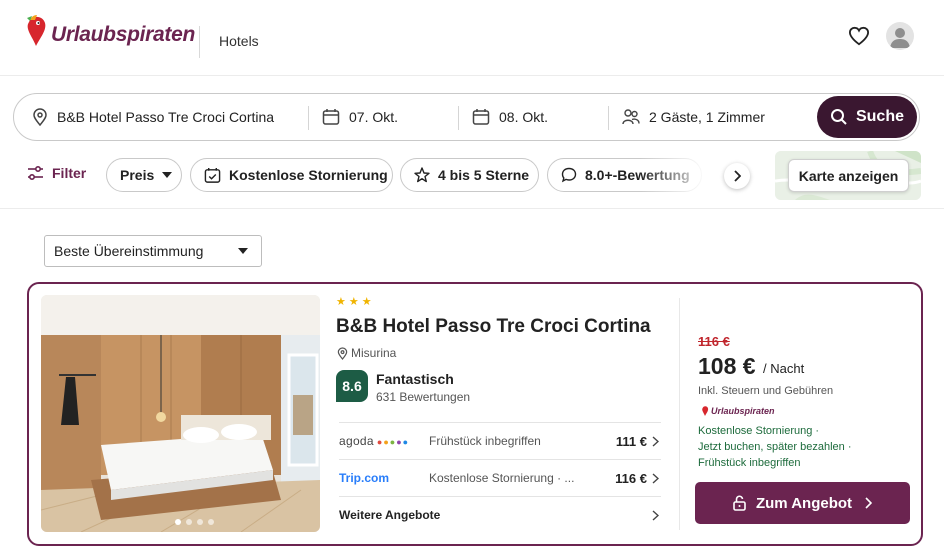 Image resolution: width=944 pixels, height=558 pixels. What do you see at coordinates (390, 515) in the screenshot?
I see `more-offers-label: Weitere Angebote` at bounding box center [390, 515].